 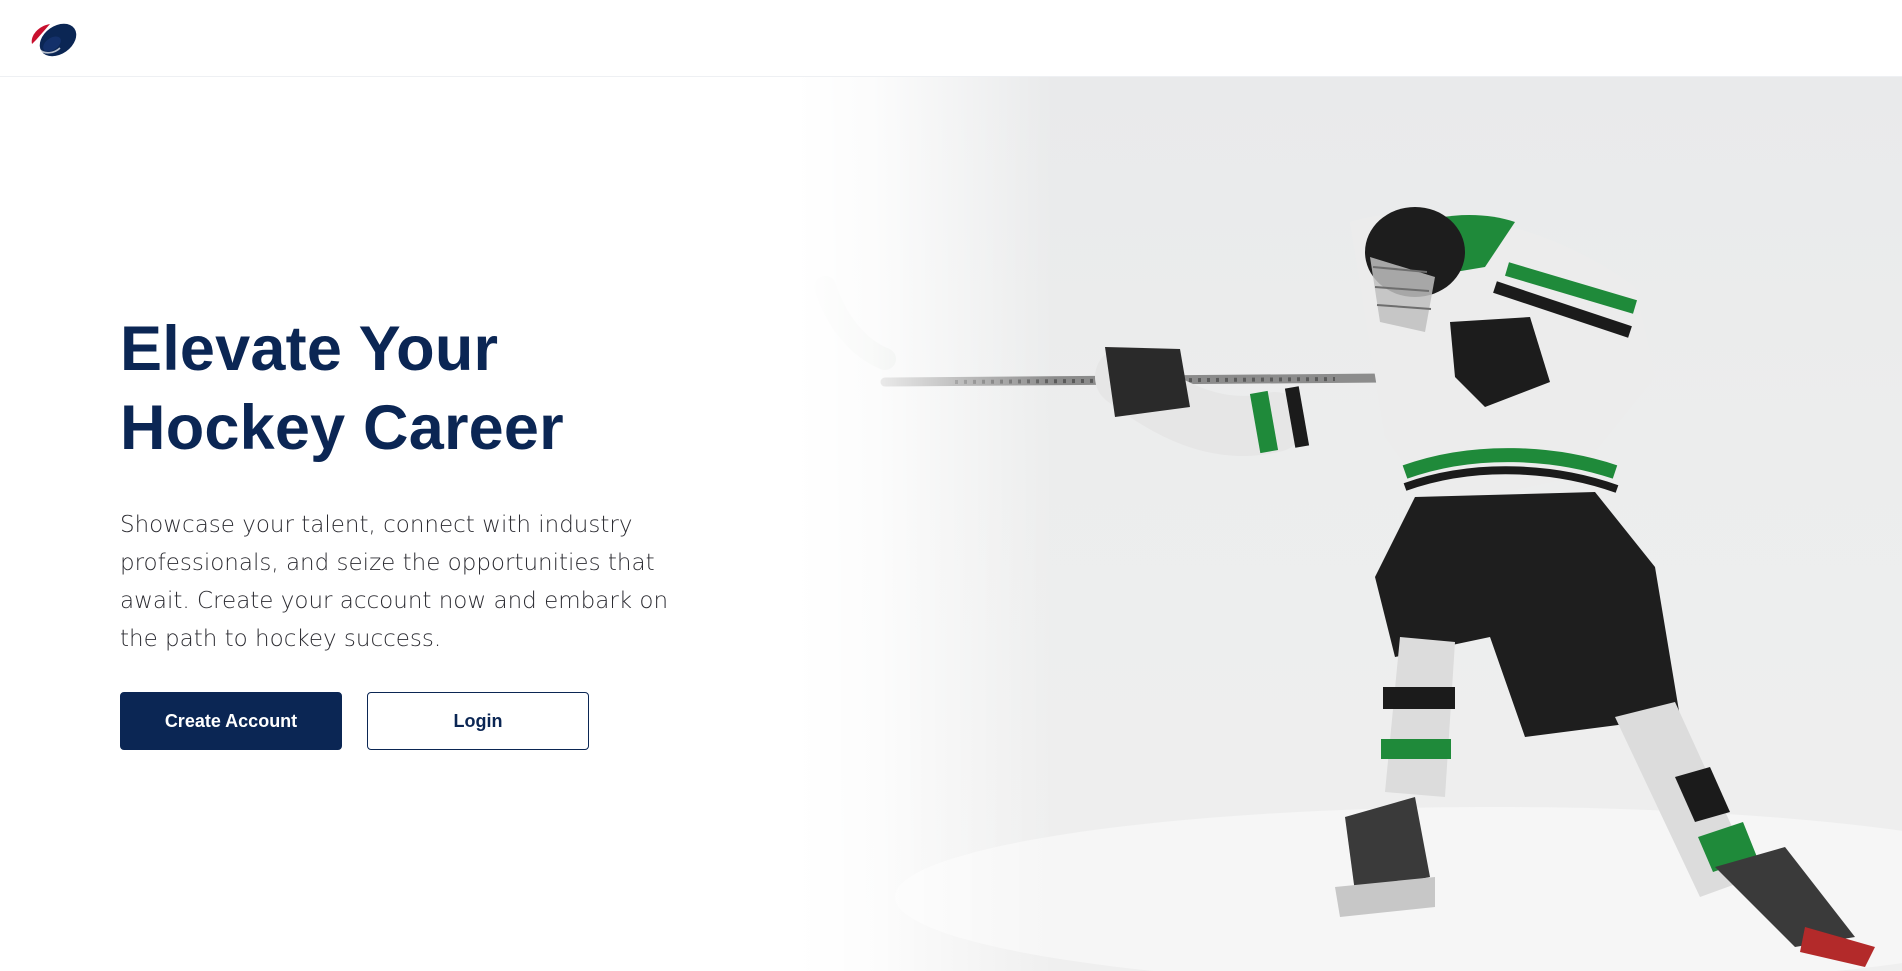 What do you see at coordinates (342, 428) in the screenshot?
I see `hero-title-line2: Hockey Career` at bounding box center [342, 428].